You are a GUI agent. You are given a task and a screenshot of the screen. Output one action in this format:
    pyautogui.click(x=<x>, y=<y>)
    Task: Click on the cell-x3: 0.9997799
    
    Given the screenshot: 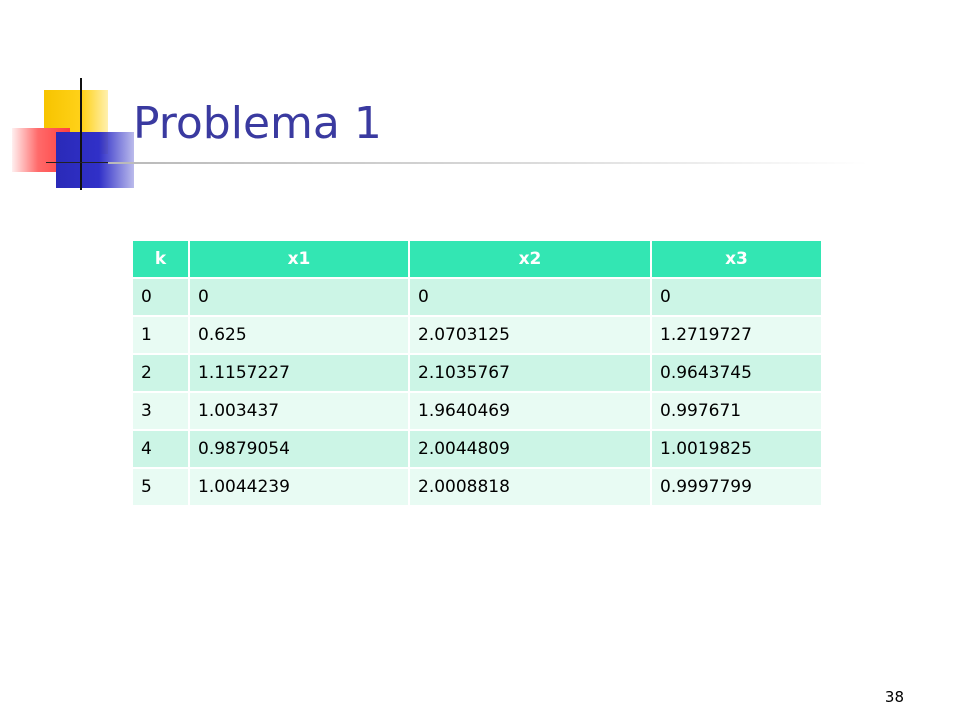 What is the action you would take?
    pyautogui.click(x=736, y=487)
    